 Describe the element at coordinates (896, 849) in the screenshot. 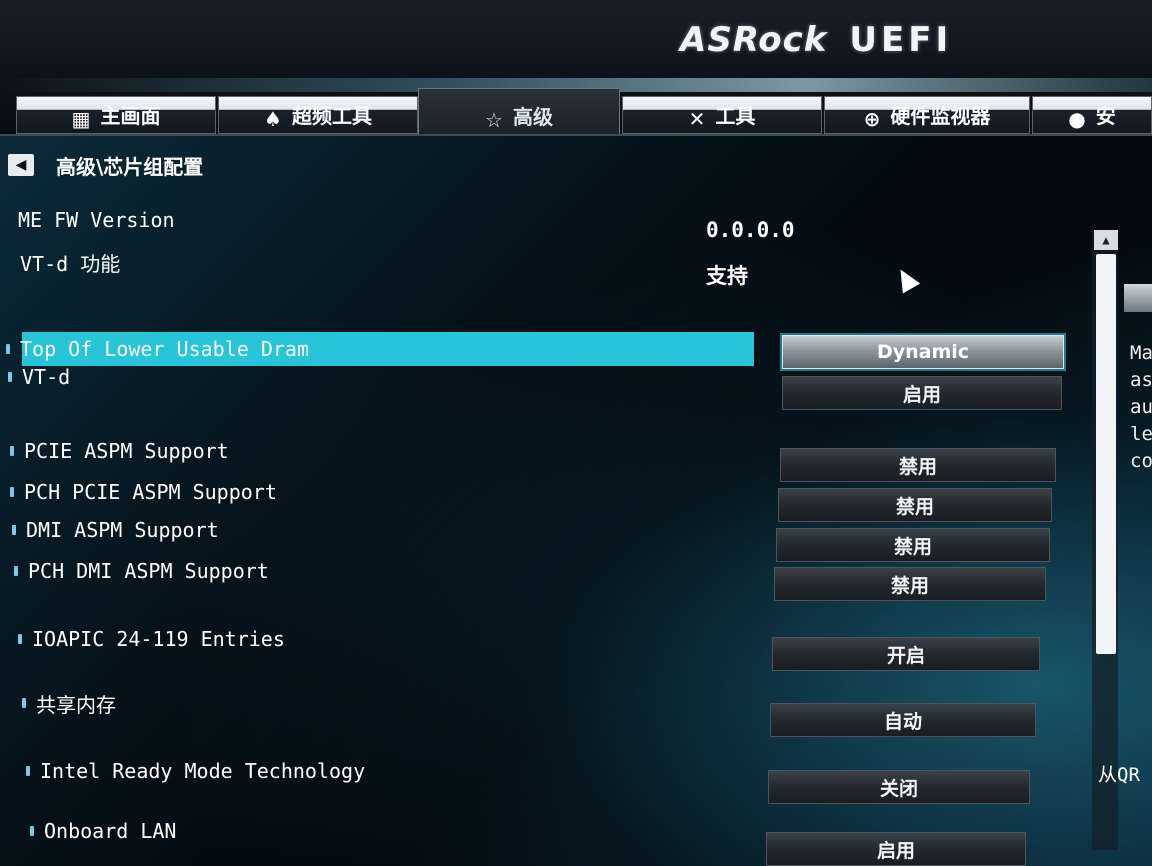

I see `setting-value-onboard-lan: 启用` at that location.